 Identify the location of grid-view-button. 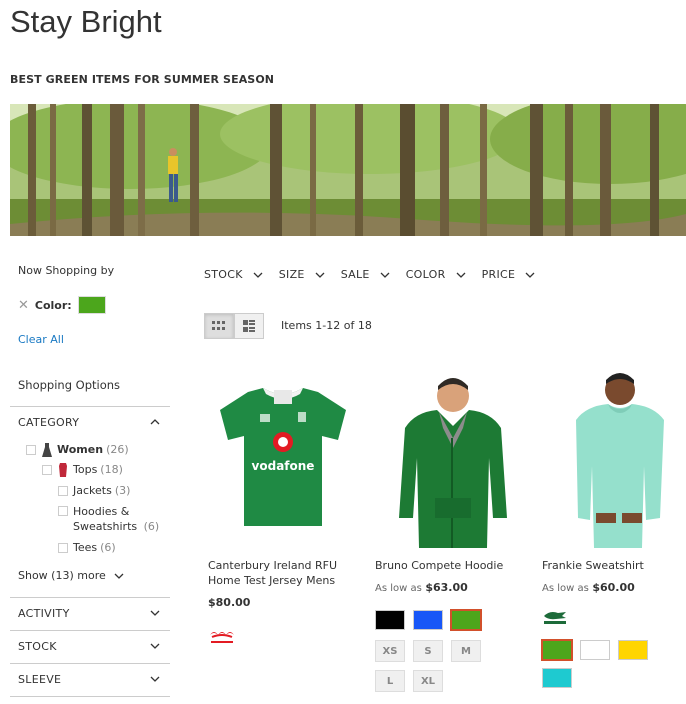
(219, 326).